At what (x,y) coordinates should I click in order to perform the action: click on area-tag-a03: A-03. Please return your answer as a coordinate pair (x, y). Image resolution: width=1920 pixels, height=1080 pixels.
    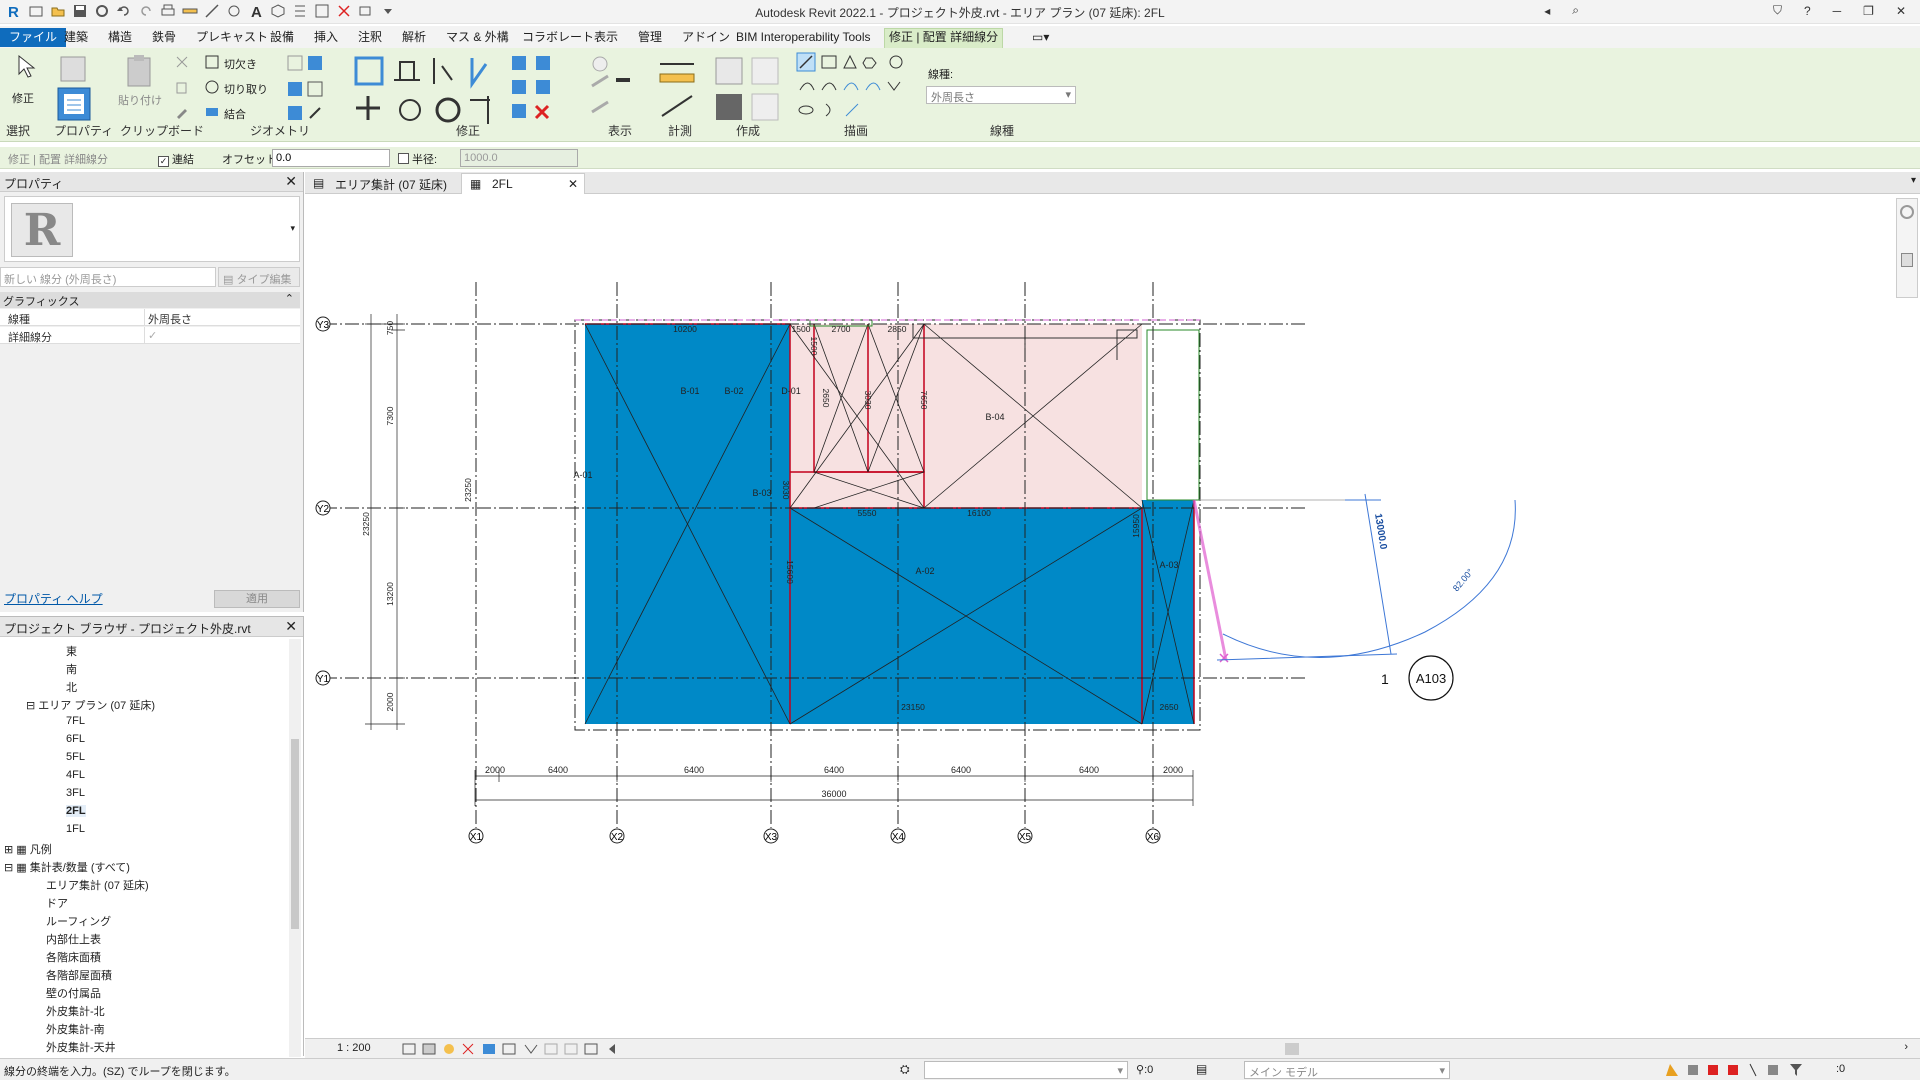
    Looking at the image, I should click on (1168, 565).